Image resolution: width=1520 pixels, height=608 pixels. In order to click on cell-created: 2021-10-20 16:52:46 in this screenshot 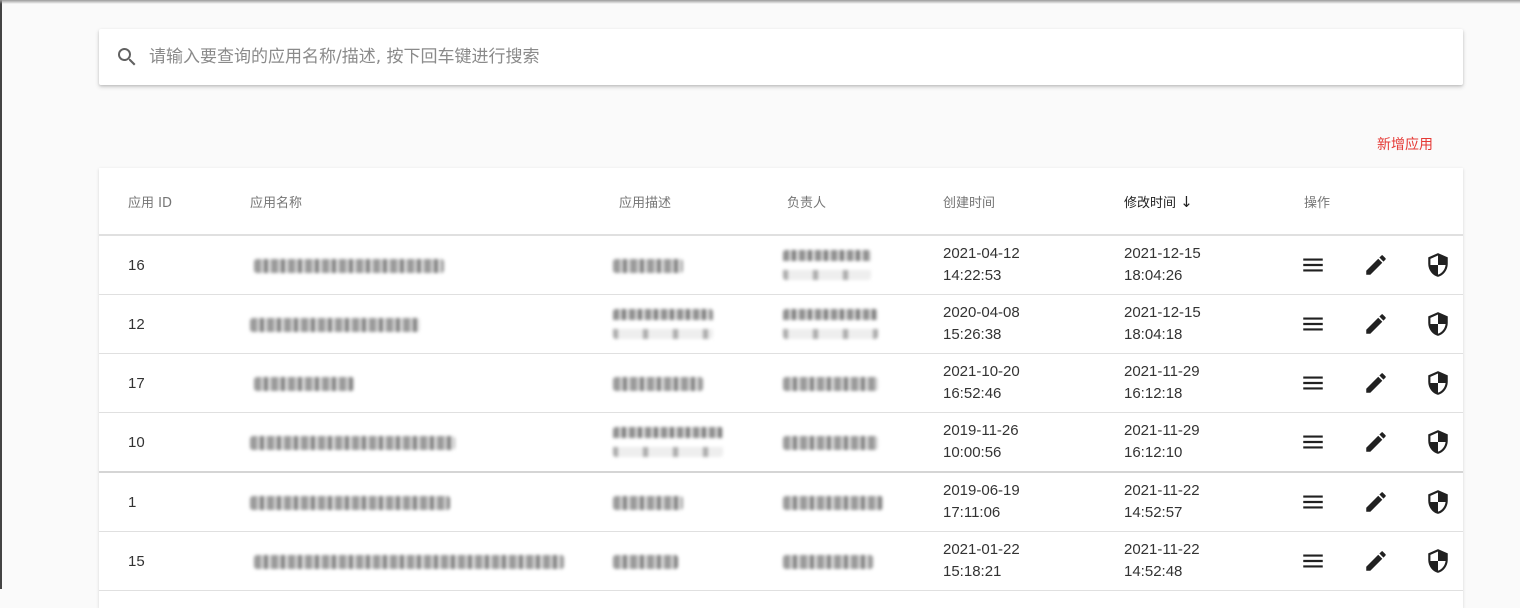, I will do `click(1033, 383)`.